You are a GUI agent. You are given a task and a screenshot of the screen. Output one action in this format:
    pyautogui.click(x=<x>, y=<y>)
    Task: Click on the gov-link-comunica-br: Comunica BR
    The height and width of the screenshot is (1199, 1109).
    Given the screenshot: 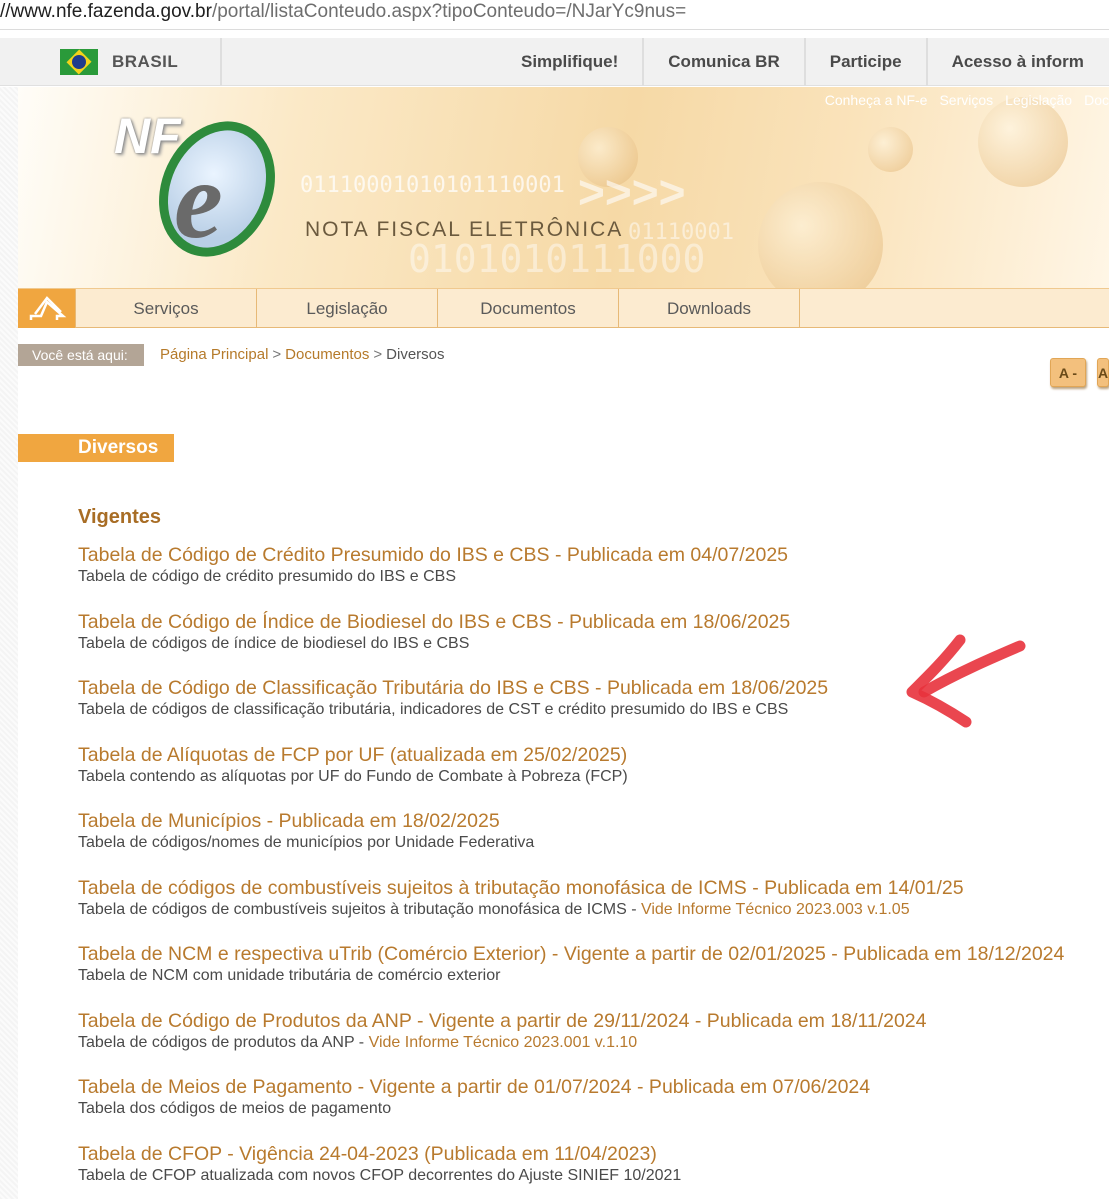 What is the action you would take?
    pyautogui.click(x=725, y=62)
    